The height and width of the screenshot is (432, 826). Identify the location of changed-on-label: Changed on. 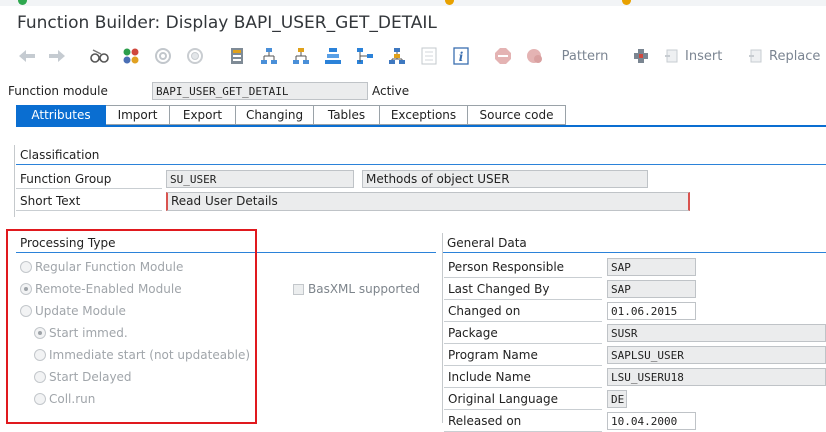
(523, 312).